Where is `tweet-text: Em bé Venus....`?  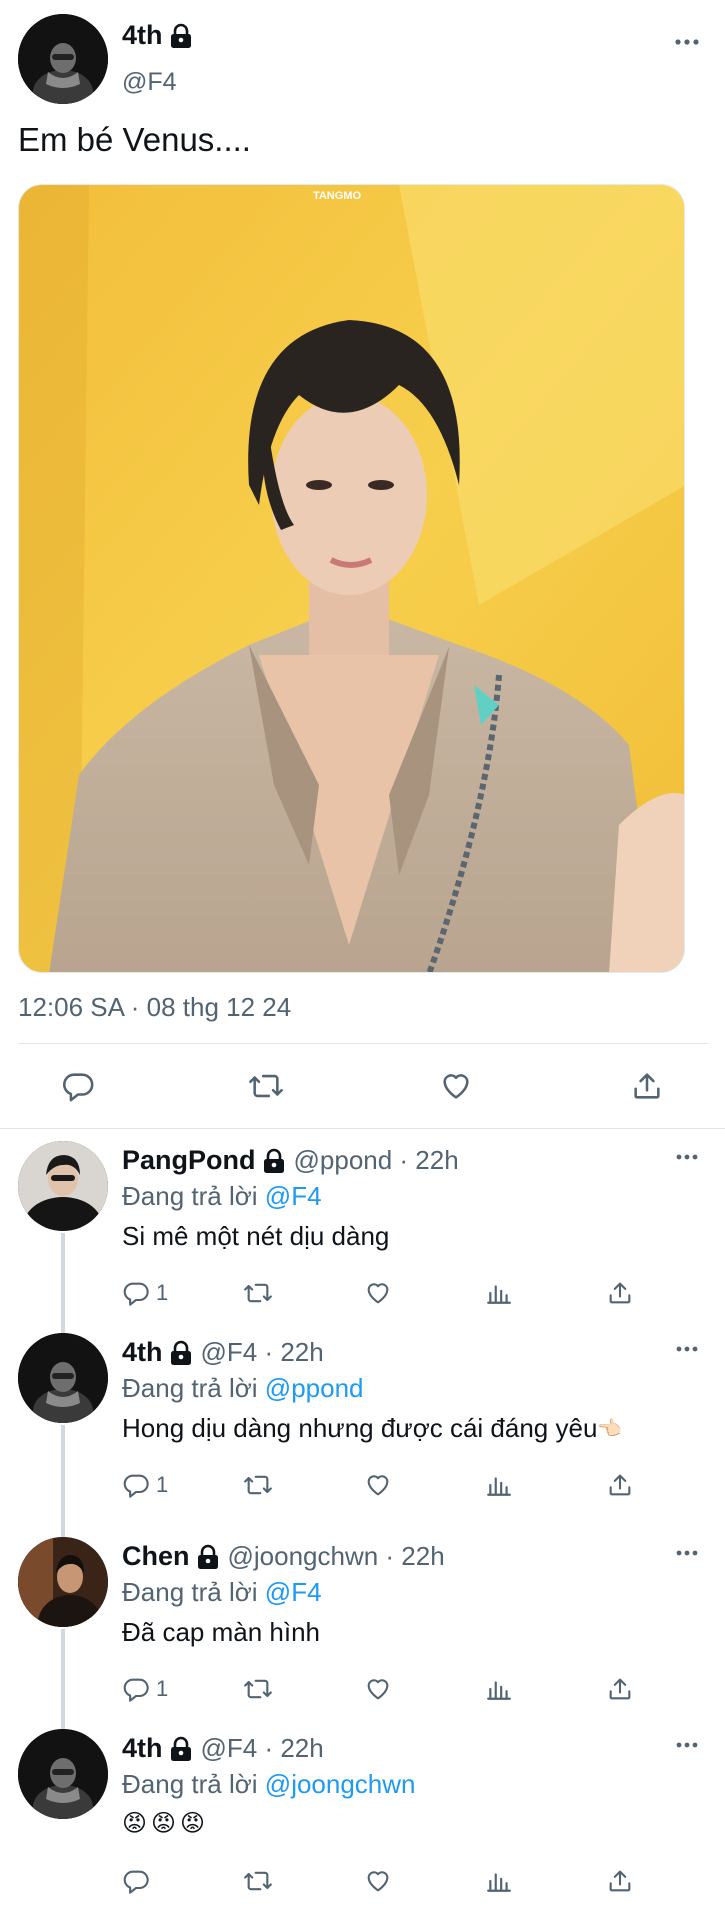 tweet-text: Em bé Venus.... is located at coordinates (134, 139).